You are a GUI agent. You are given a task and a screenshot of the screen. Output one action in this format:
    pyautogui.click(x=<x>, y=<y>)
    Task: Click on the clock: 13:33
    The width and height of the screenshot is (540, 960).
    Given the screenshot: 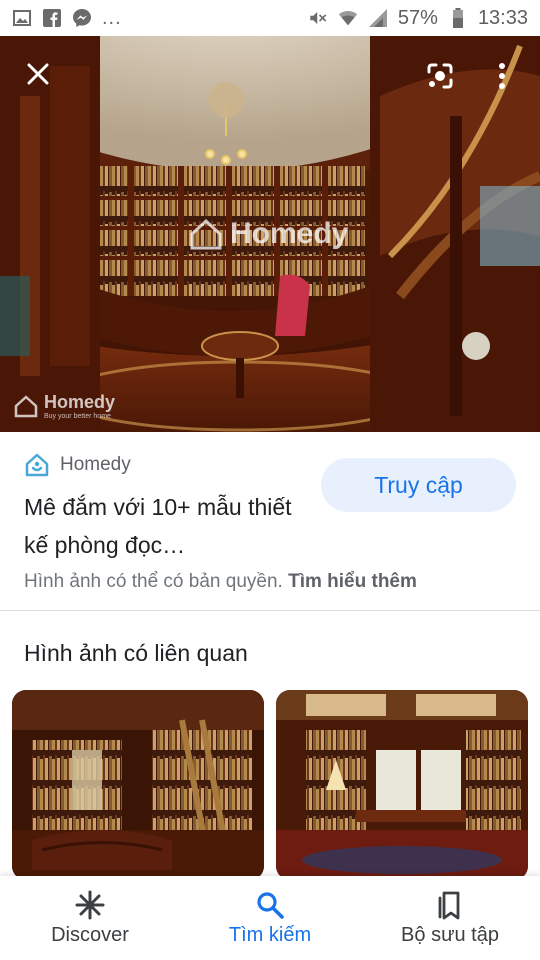 What is the action you would take?
    pyautogui.click(x=502, y=17)
    